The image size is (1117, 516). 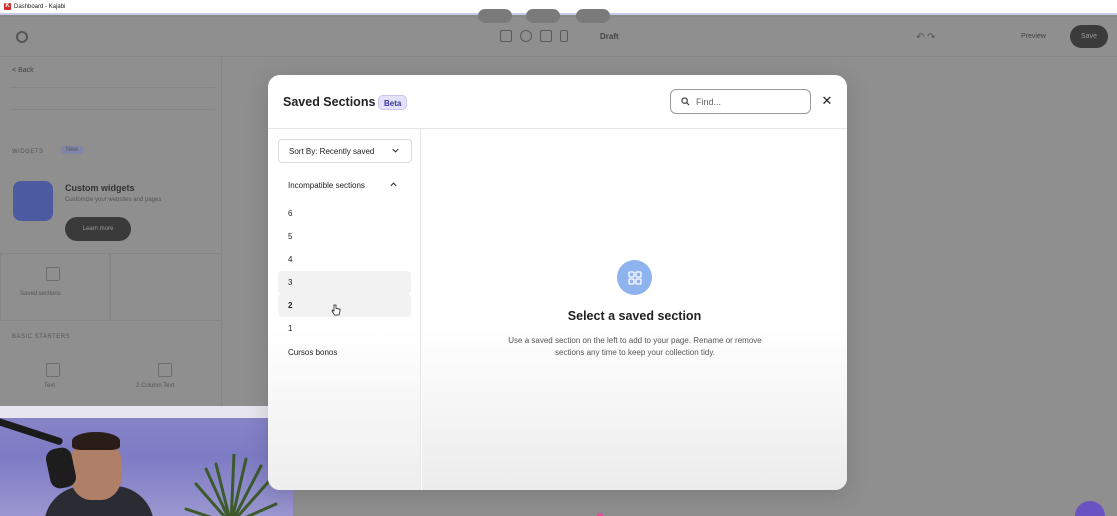 What do you see at coordinates (53, 274) in the screenshot?
I see `saved-sections-icon` at bounding box center [53, 274].